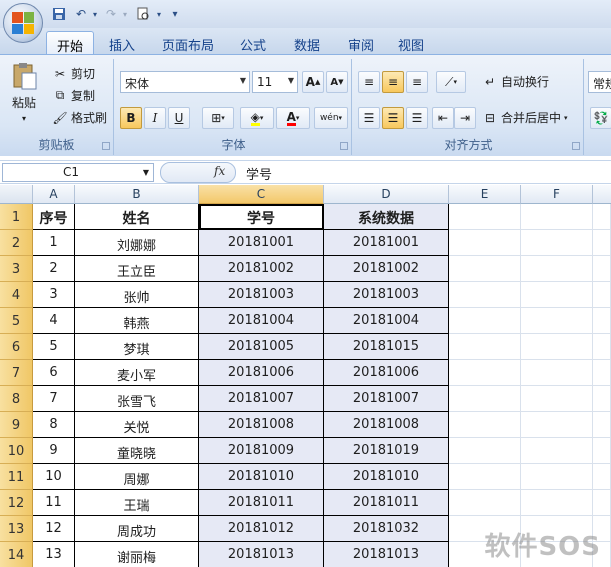  I want to click on tab-page-layout: 页面布局, so click(188, 42).